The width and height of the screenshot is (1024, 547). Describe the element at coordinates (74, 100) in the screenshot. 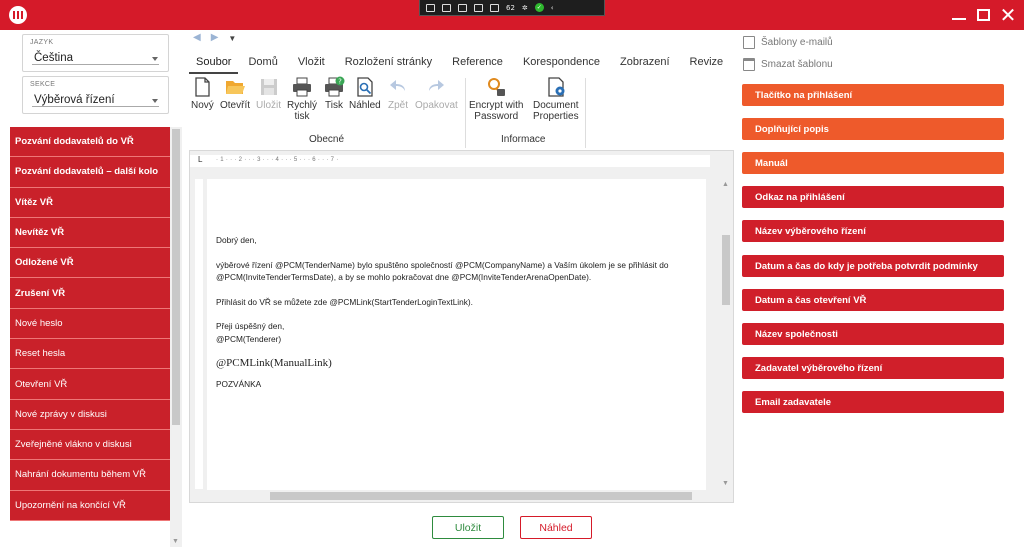

I see `section-value: Výběrová řízení` at that location.